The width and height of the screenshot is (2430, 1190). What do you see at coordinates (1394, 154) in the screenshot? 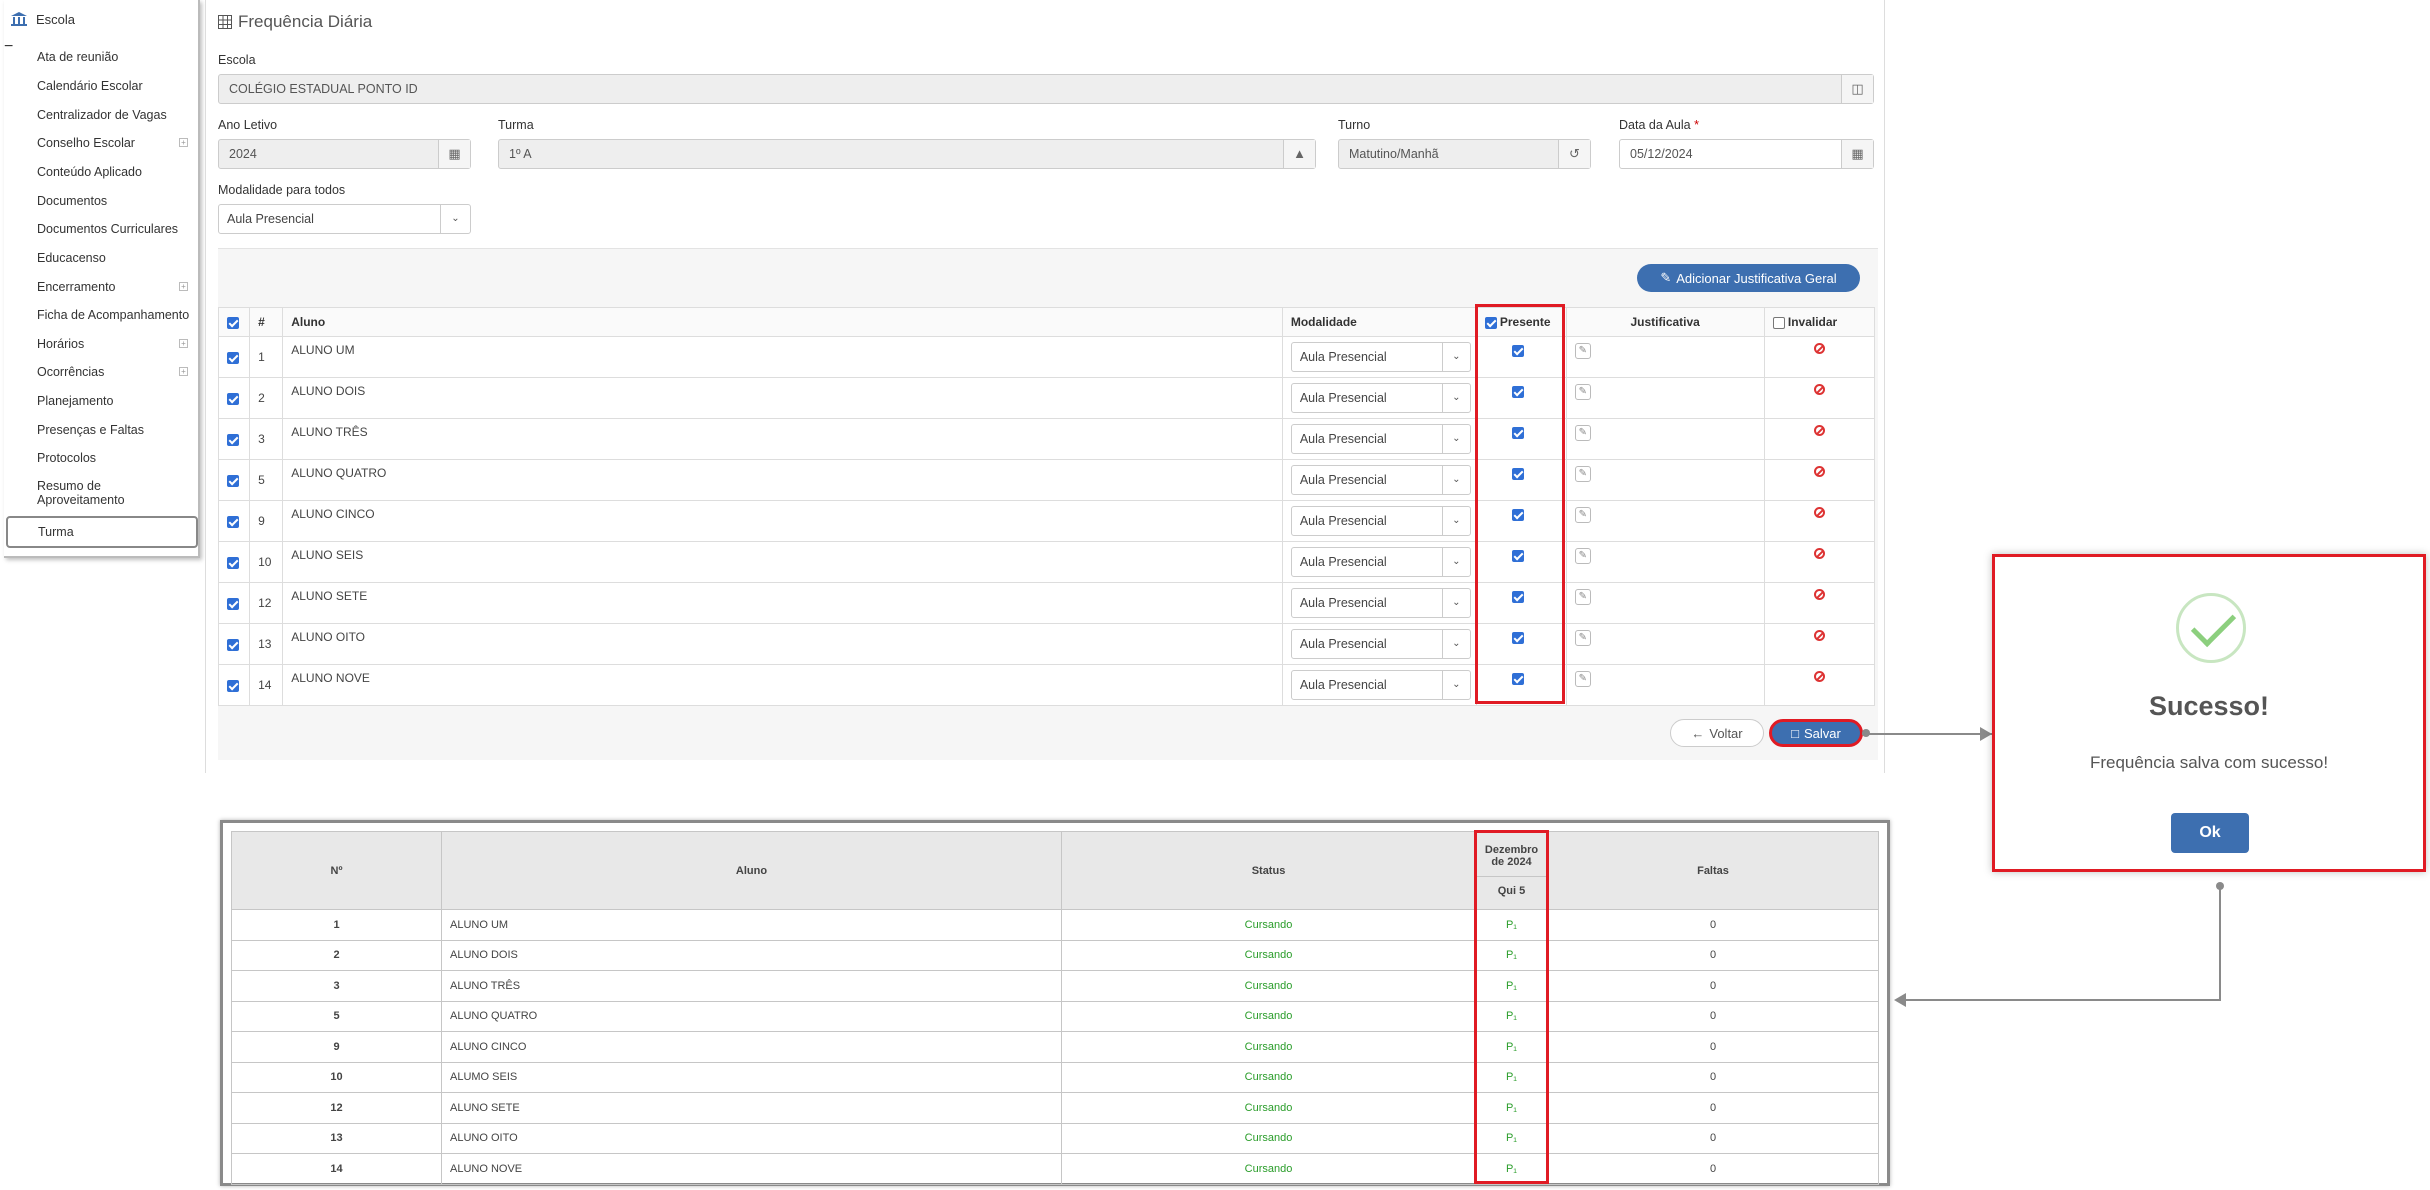
I see `turno-value: Matutino/Manhã` at bounding box center [1394, 154].